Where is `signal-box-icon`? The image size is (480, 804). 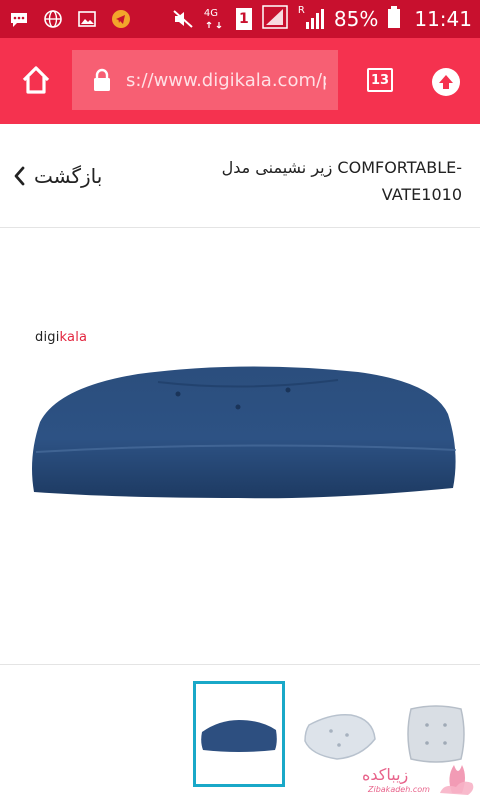
signal-box-icon is located at coordinates (275, 19).